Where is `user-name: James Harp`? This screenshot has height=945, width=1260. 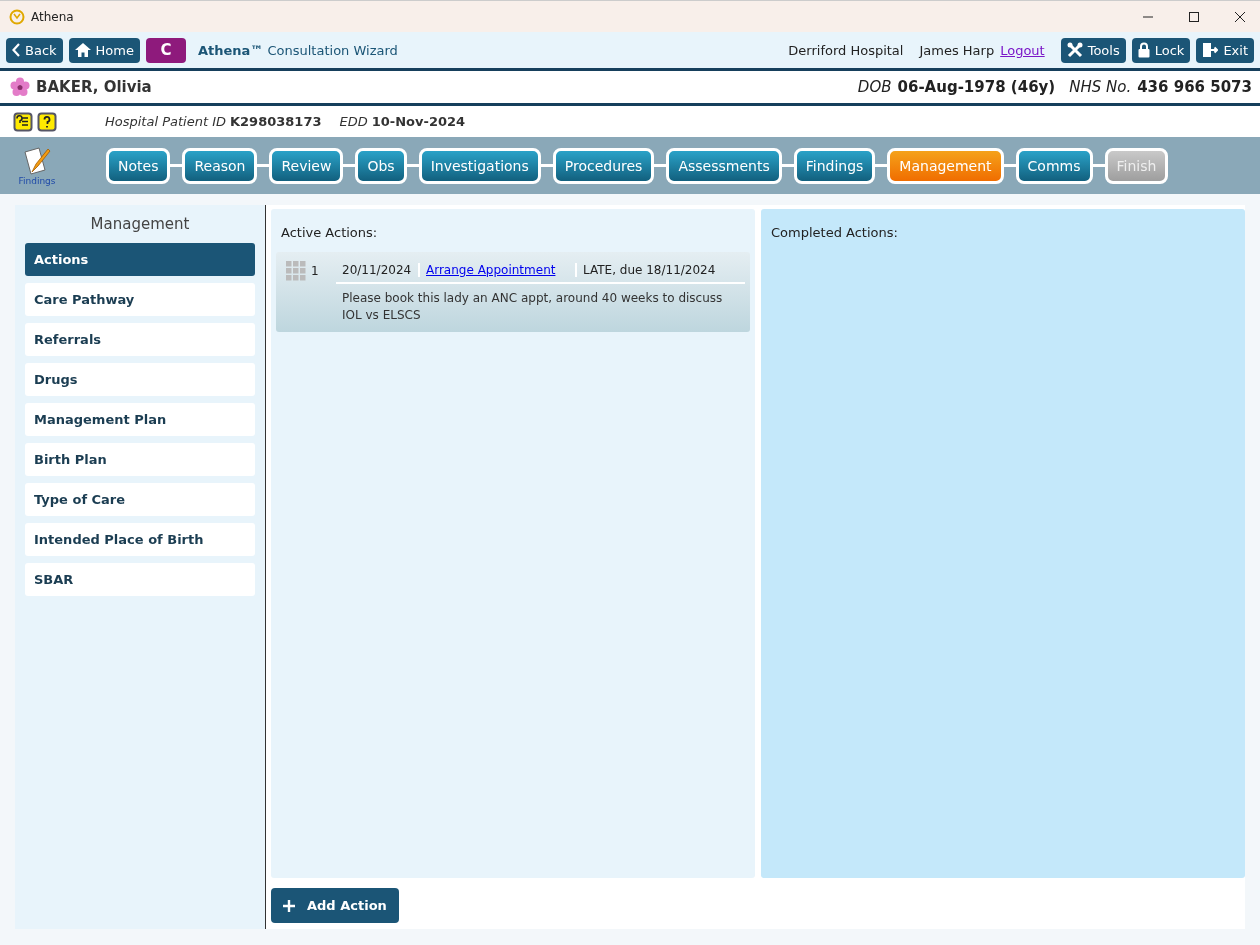 user-name: James Harp is located at coordinates (957, 50).